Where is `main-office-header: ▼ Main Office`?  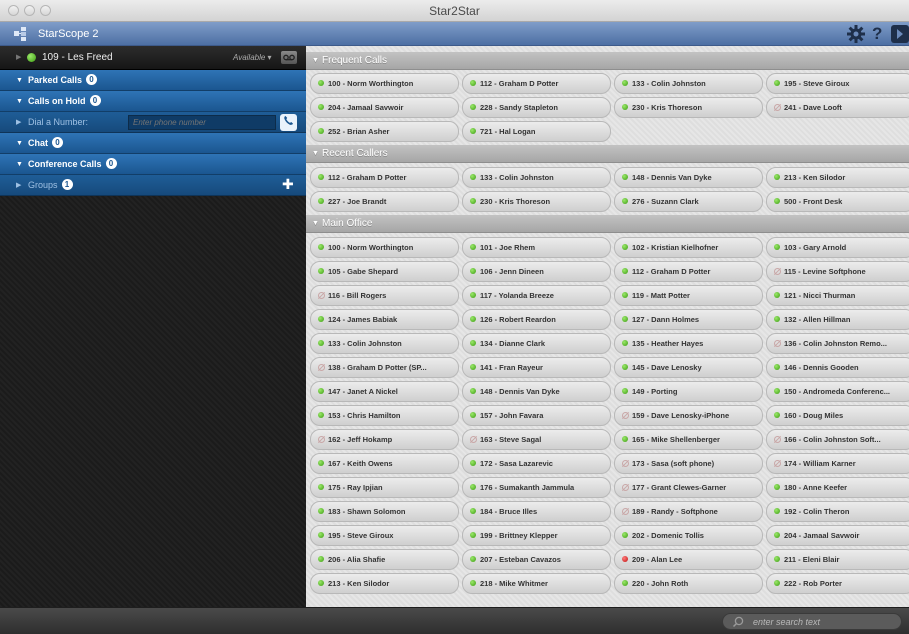 main-office-header: ▼ Main Office is located at coordinates (607, 224).